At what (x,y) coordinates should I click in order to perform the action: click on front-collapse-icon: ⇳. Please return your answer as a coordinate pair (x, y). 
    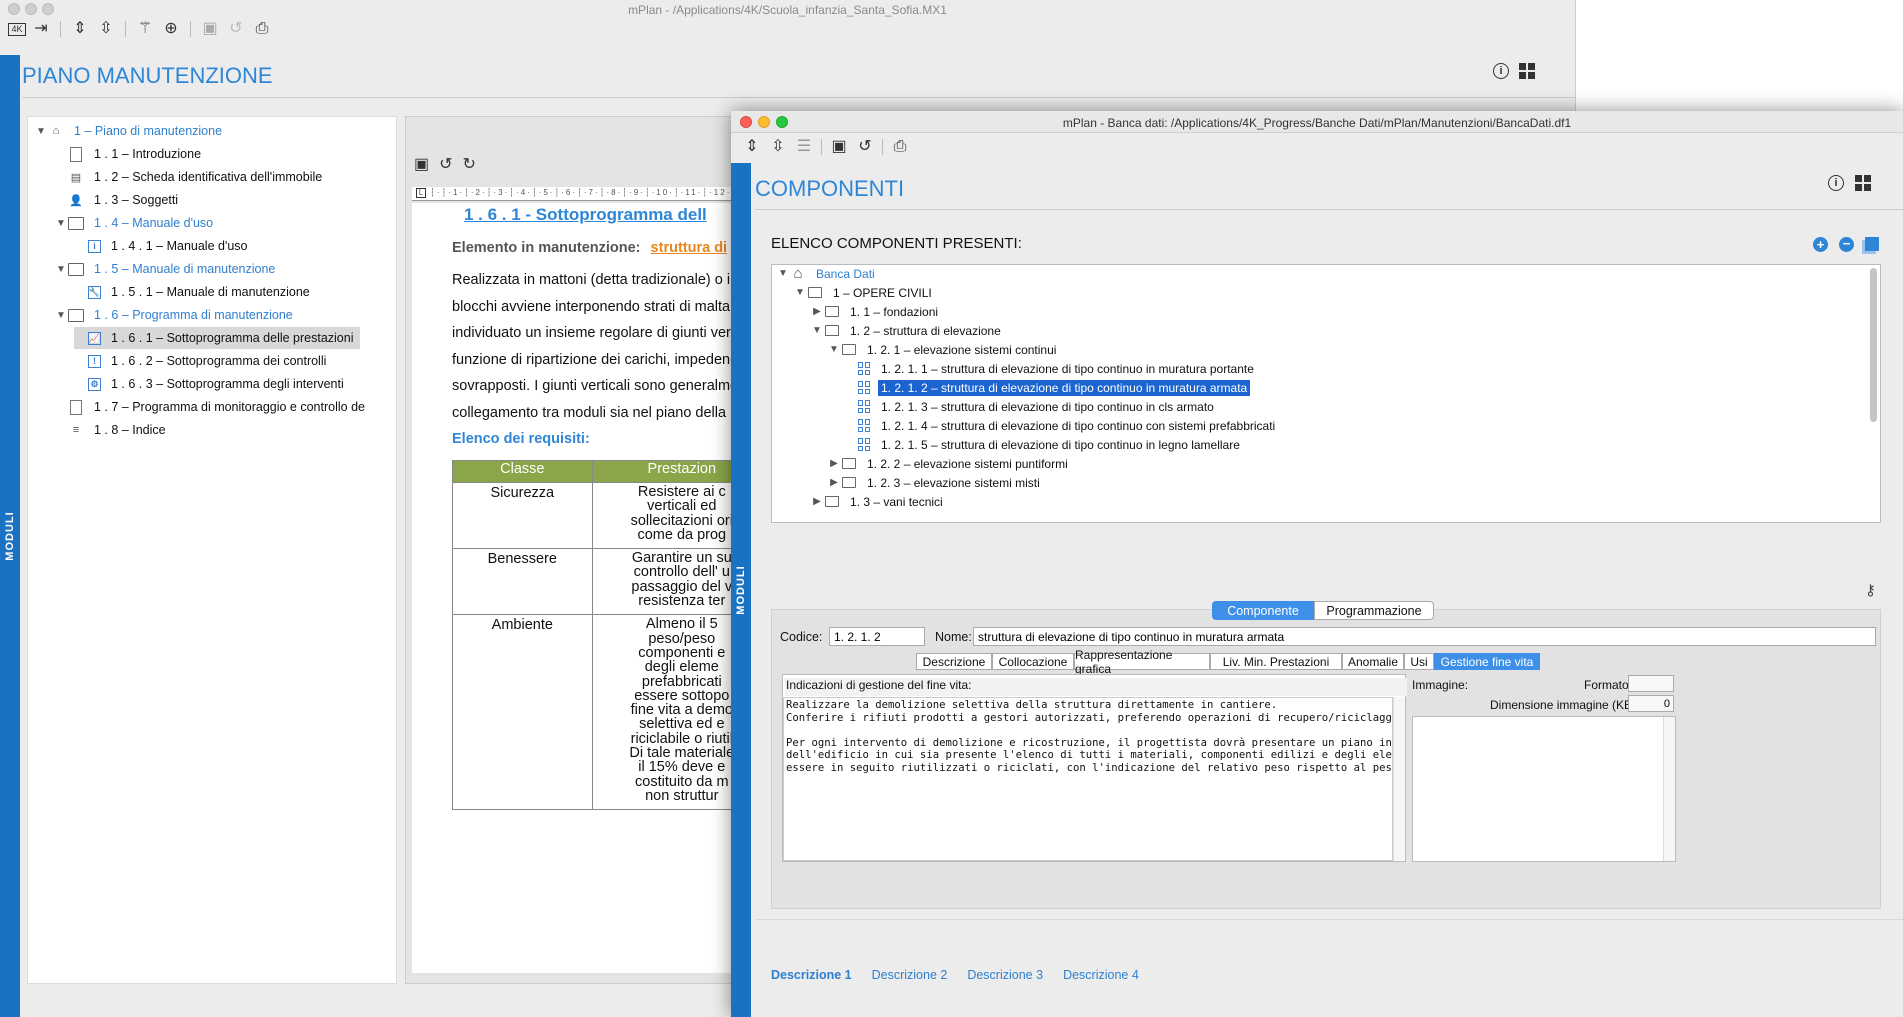
    Looking at the image, I should click on (778, 147).